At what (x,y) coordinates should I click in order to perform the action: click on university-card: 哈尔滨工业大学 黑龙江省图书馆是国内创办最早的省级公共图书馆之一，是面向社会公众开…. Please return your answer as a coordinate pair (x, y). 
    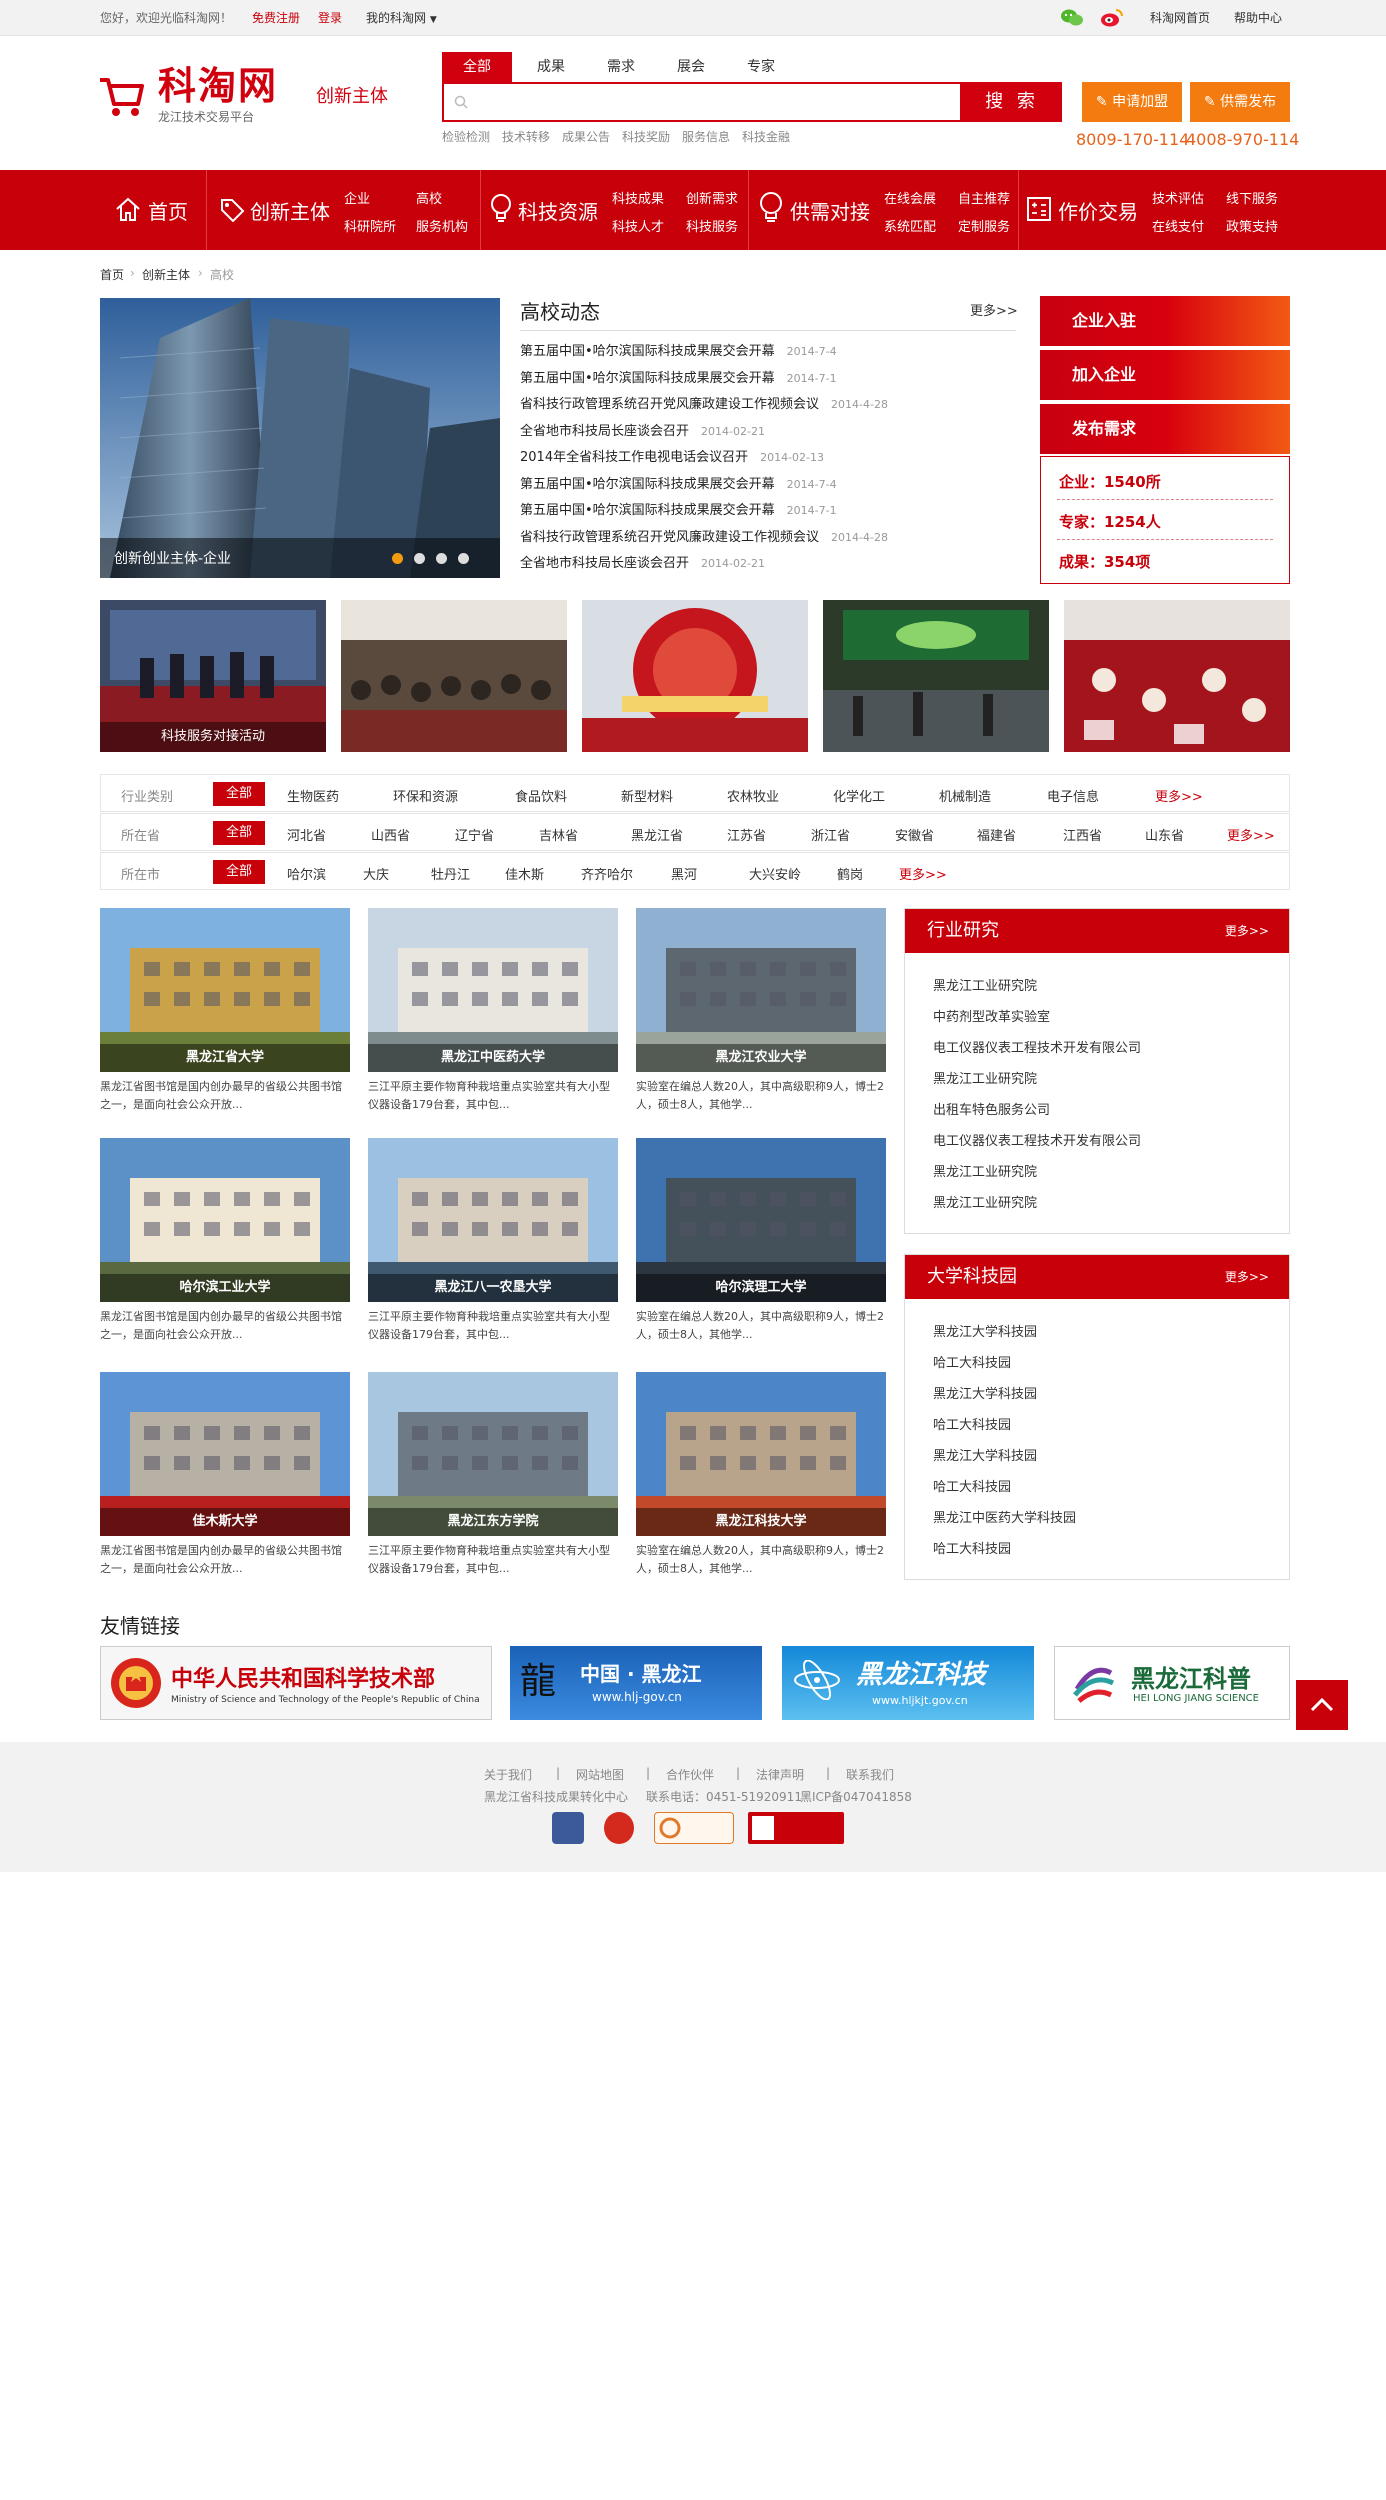
    Looking at the image, I should click on (225, 1241).